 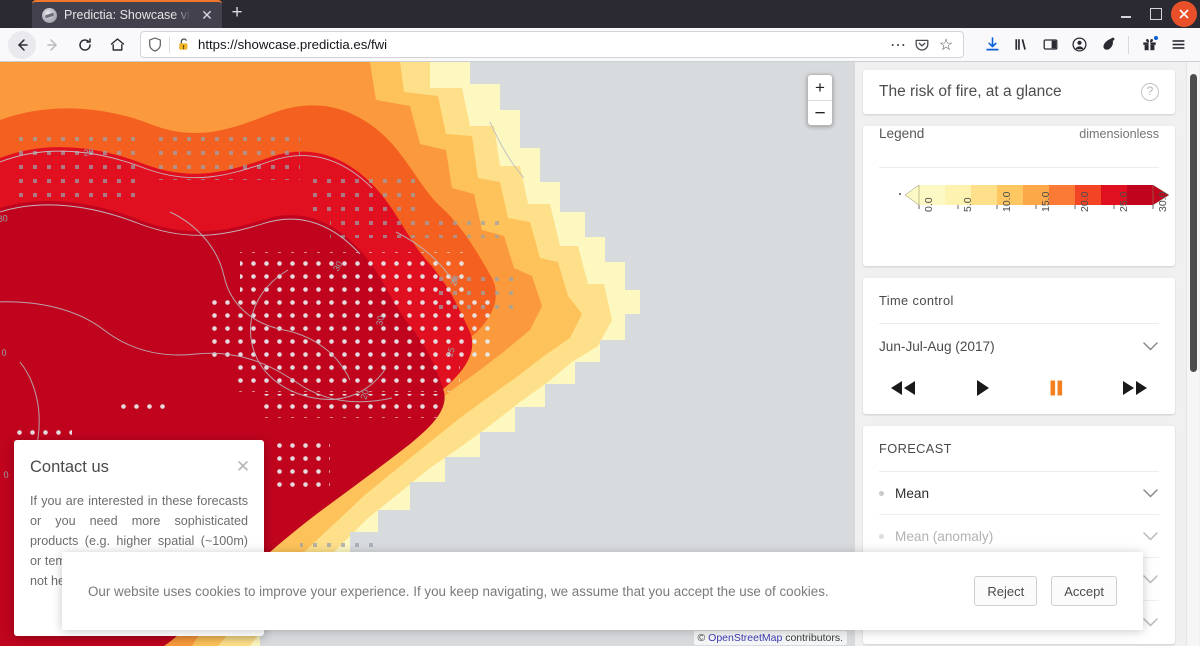 I want to click on map-zoom-controls: + −, so click(x=820, y=100).